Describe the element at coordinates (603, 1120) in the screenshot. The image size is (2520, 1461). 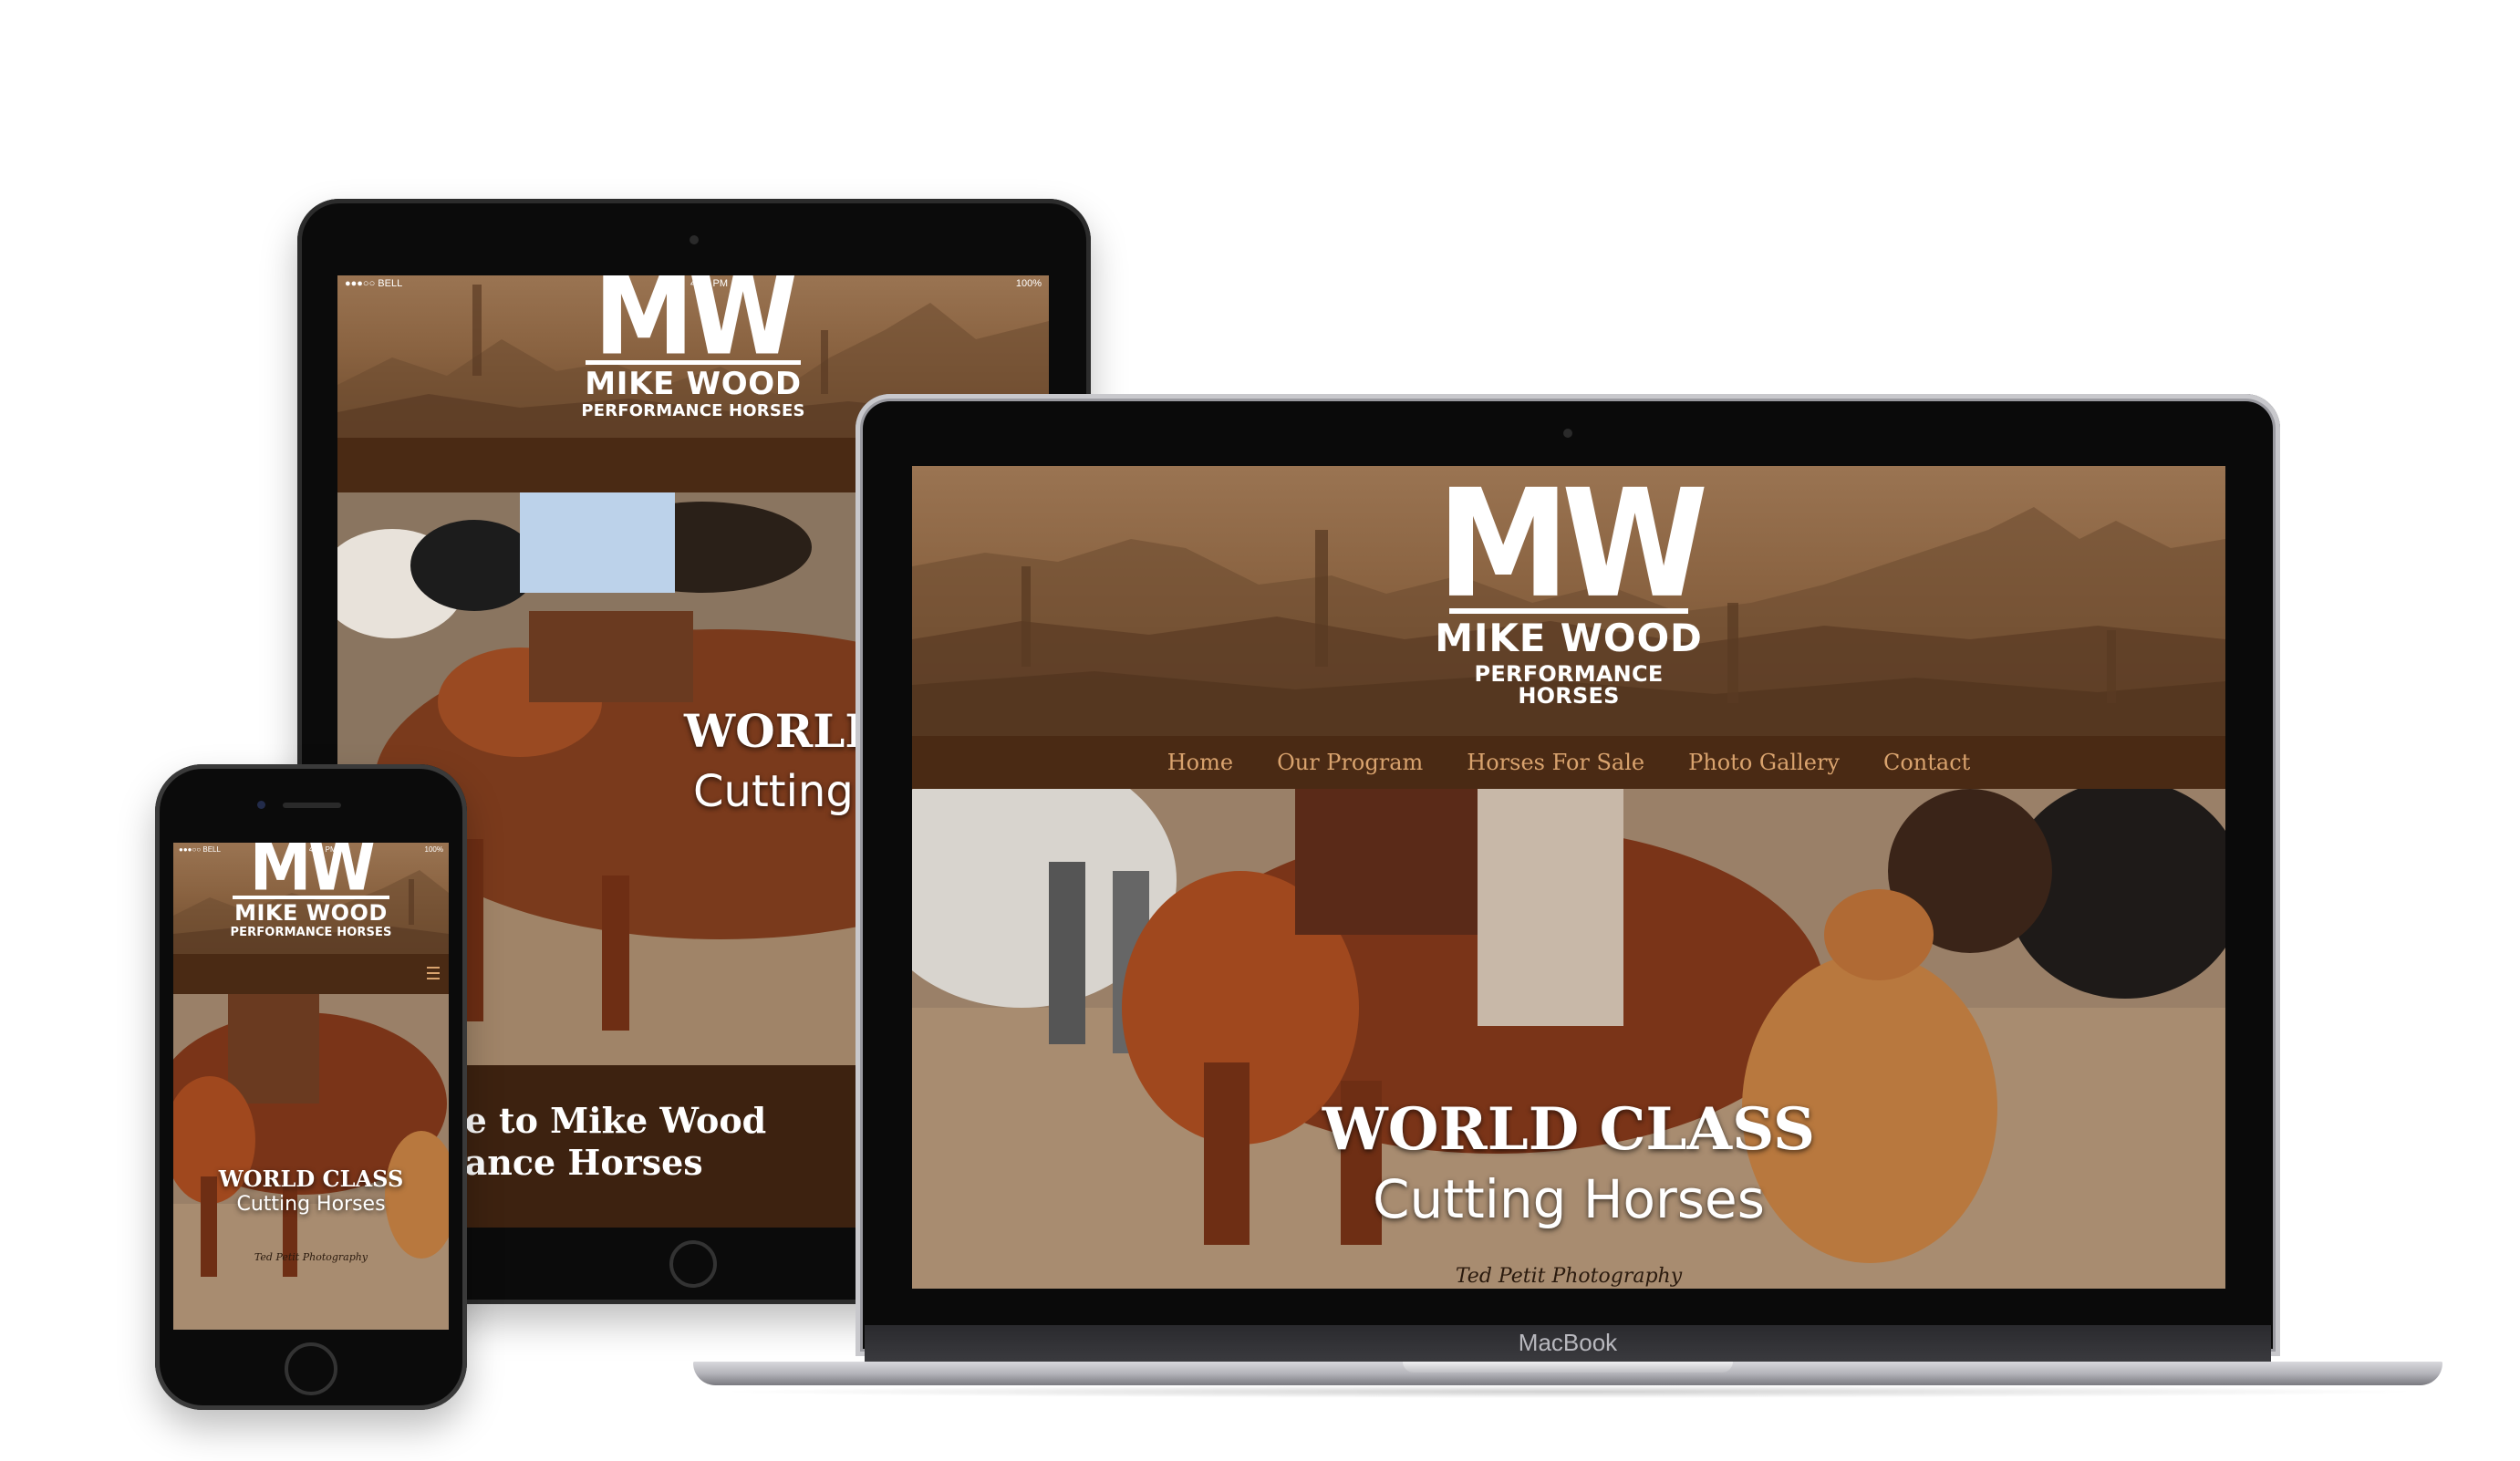
I see `welcome-heading-line1: ne to Mike Wood` at that location.